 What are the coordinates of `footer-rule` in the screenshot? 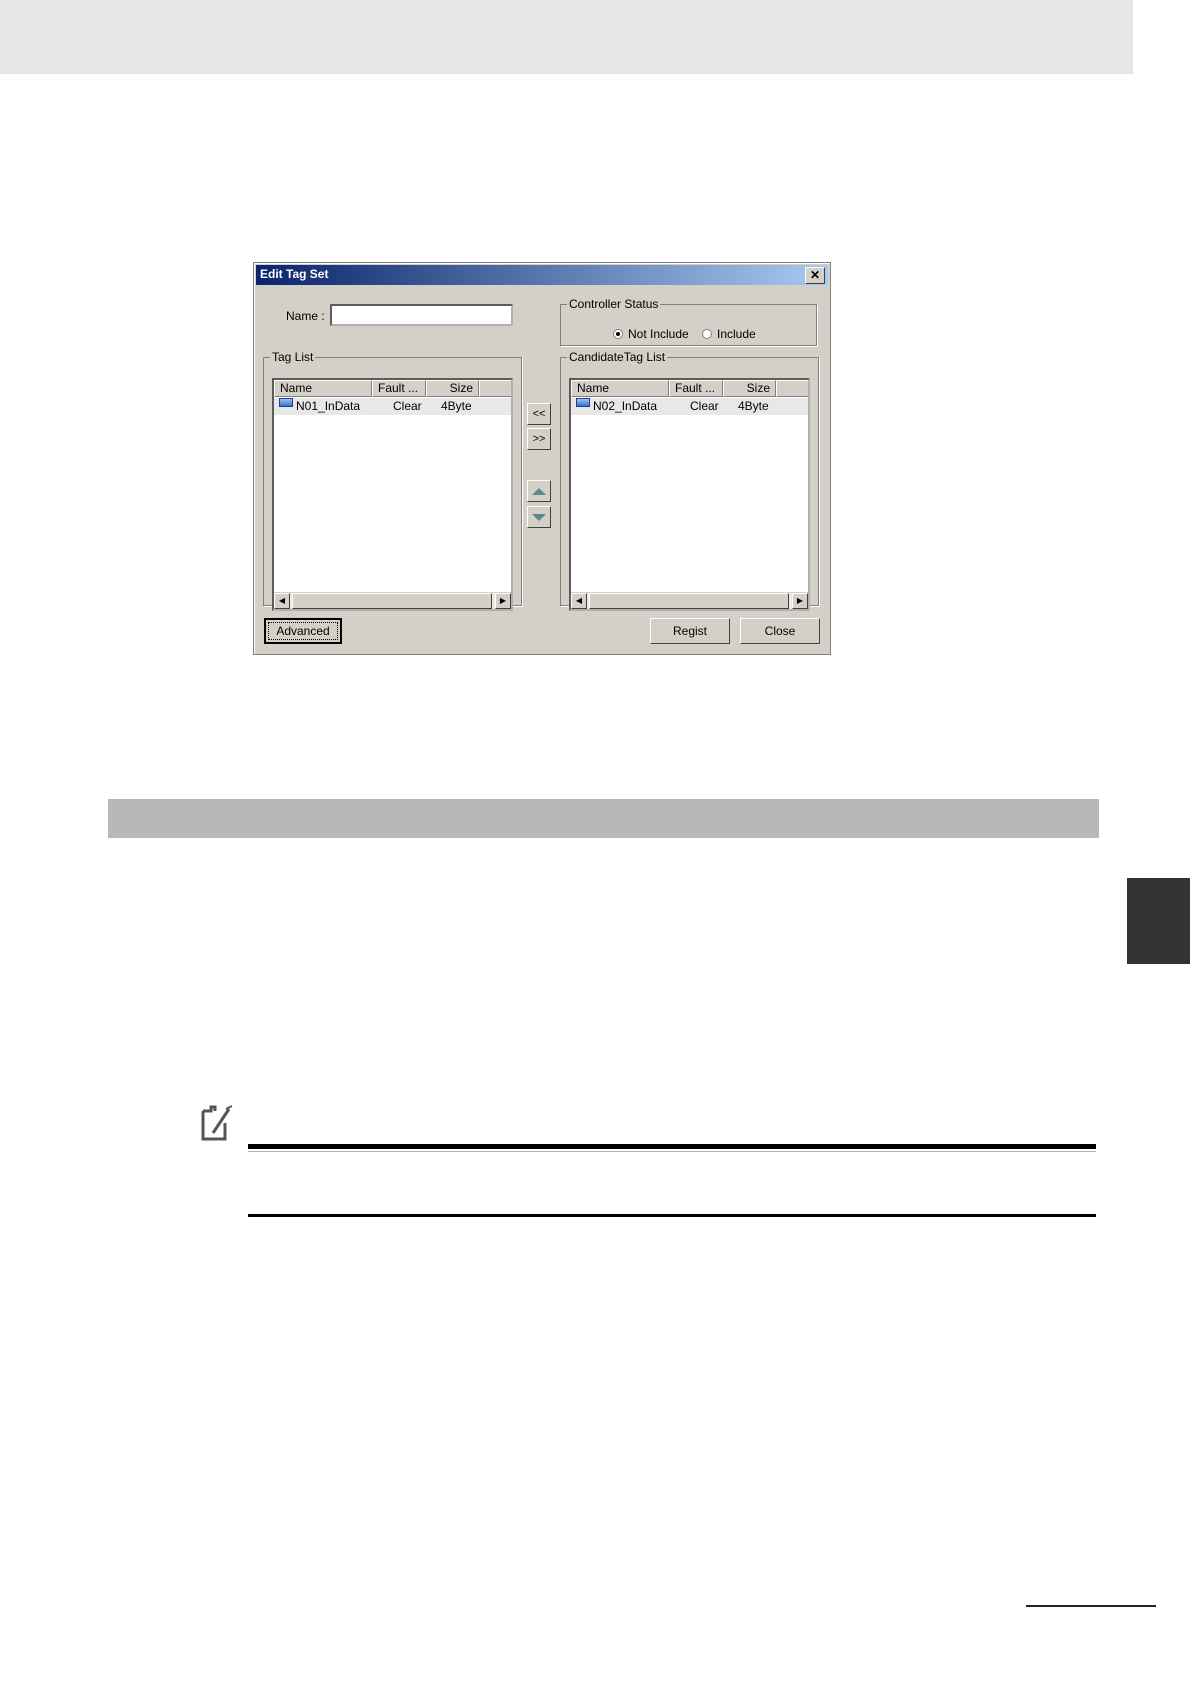 It's located at (1091, 1606).